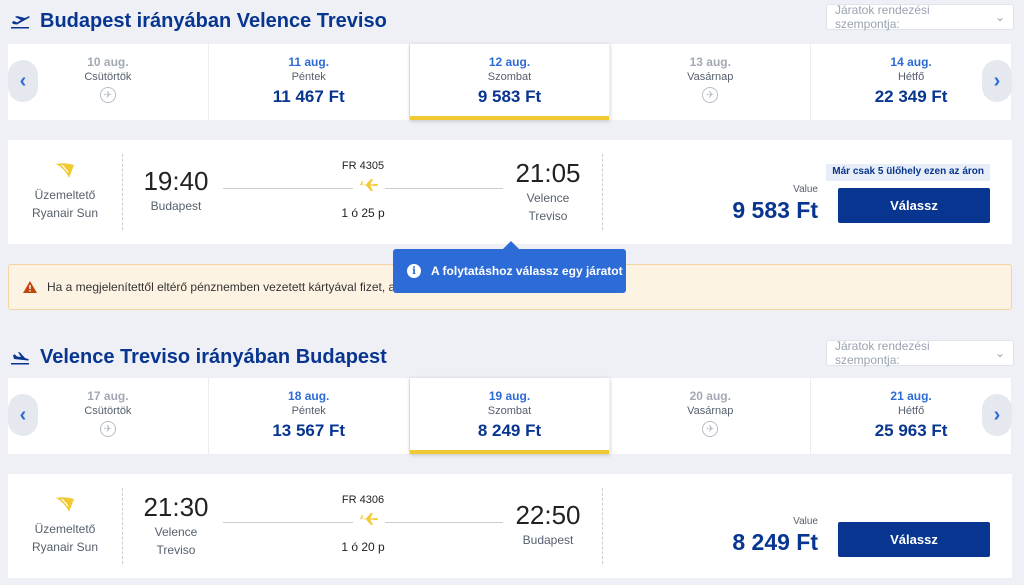 The height and width of the screenshot is (585, 1024). What do you see at coordinates (176, 507) in the screenshot?
I see `departure-time: 21:30` at bounding box center [176, 507].